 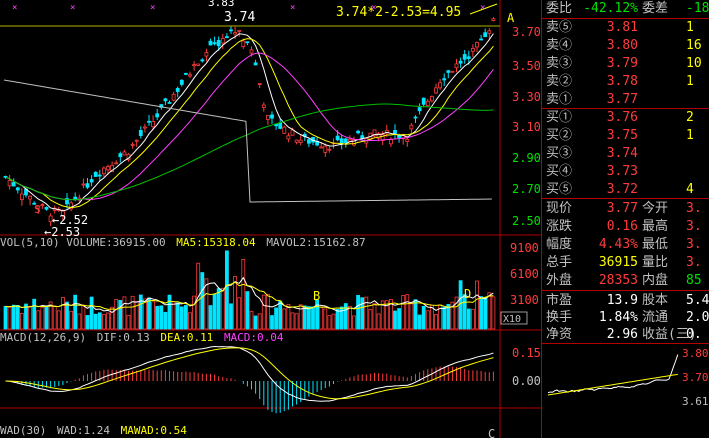 I want to click on sell-level-row: 卖③ 3.79 10, so click(x=624, y=63).